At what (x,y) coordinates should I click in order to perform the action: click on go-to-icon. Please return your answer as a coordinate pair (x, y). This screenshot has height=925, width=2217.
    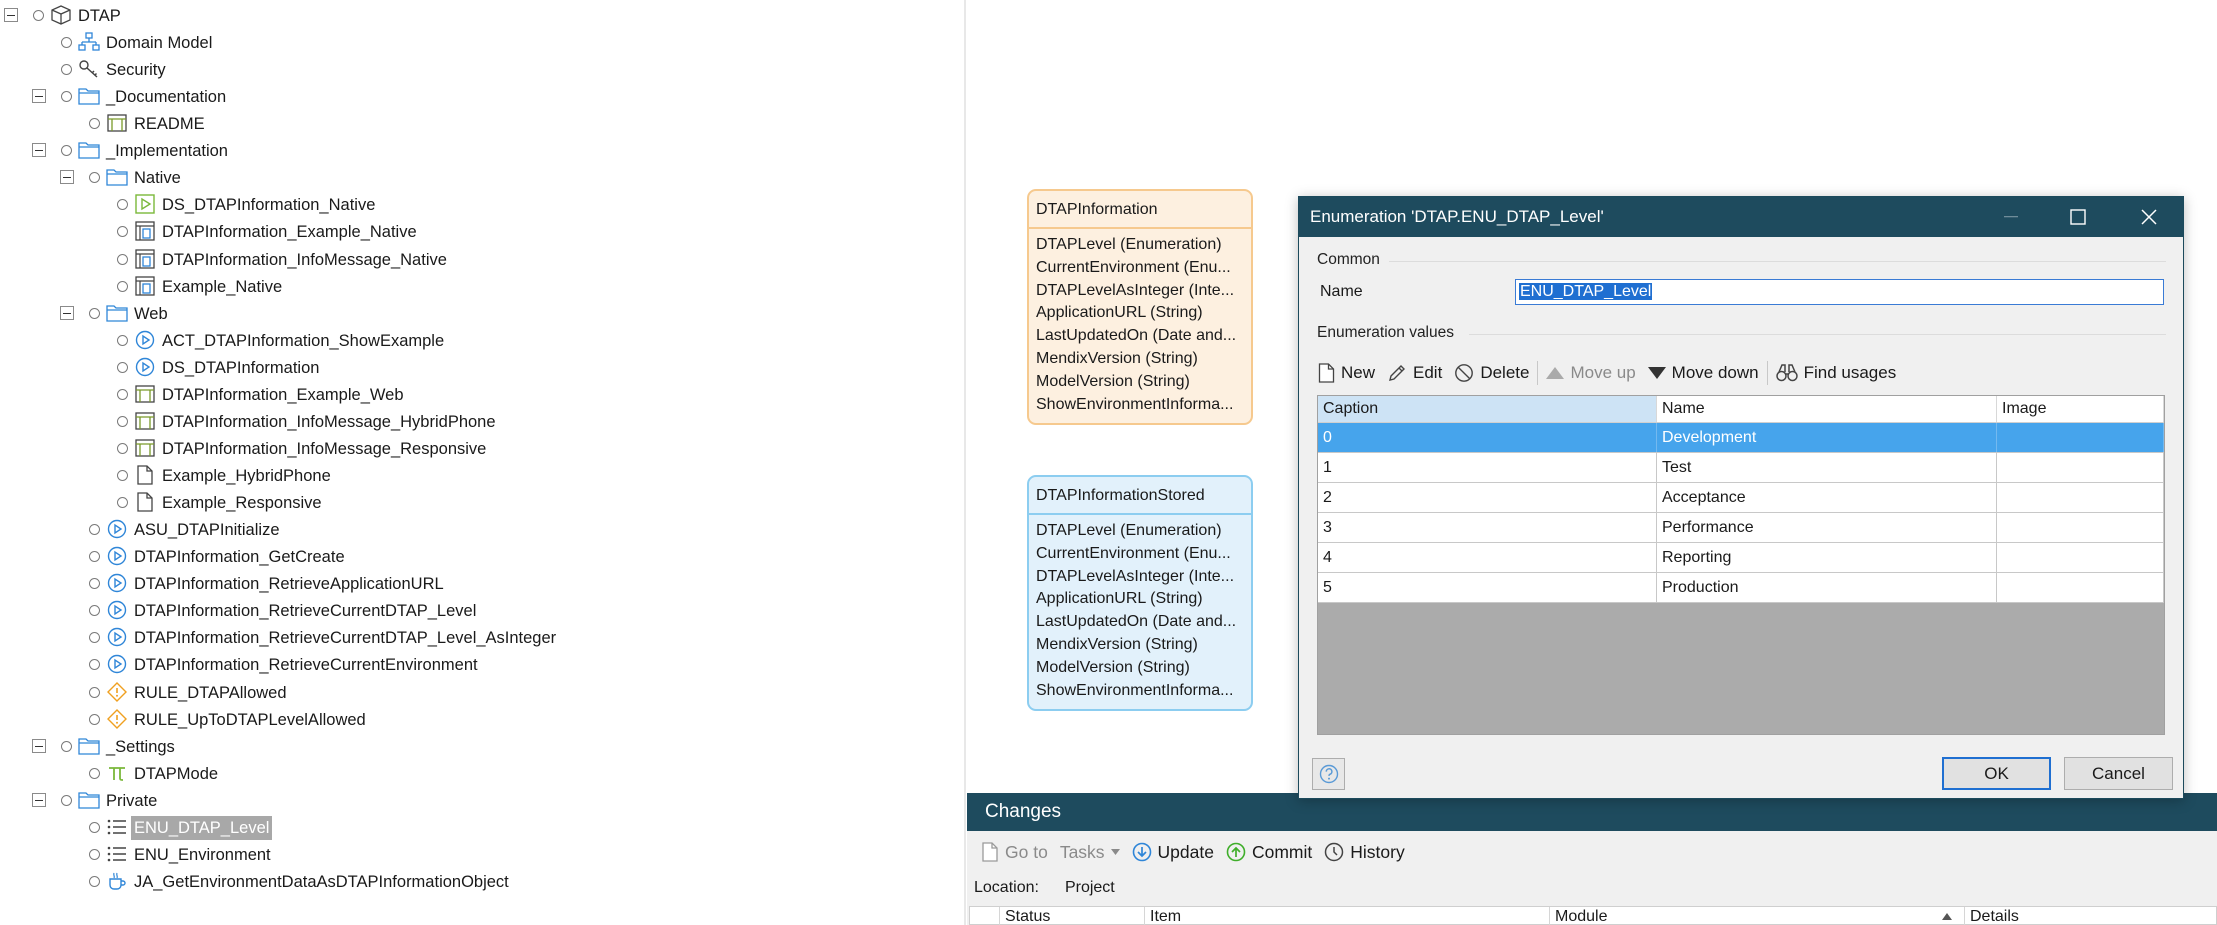
    Looking at the image, I should click on (990, 852).